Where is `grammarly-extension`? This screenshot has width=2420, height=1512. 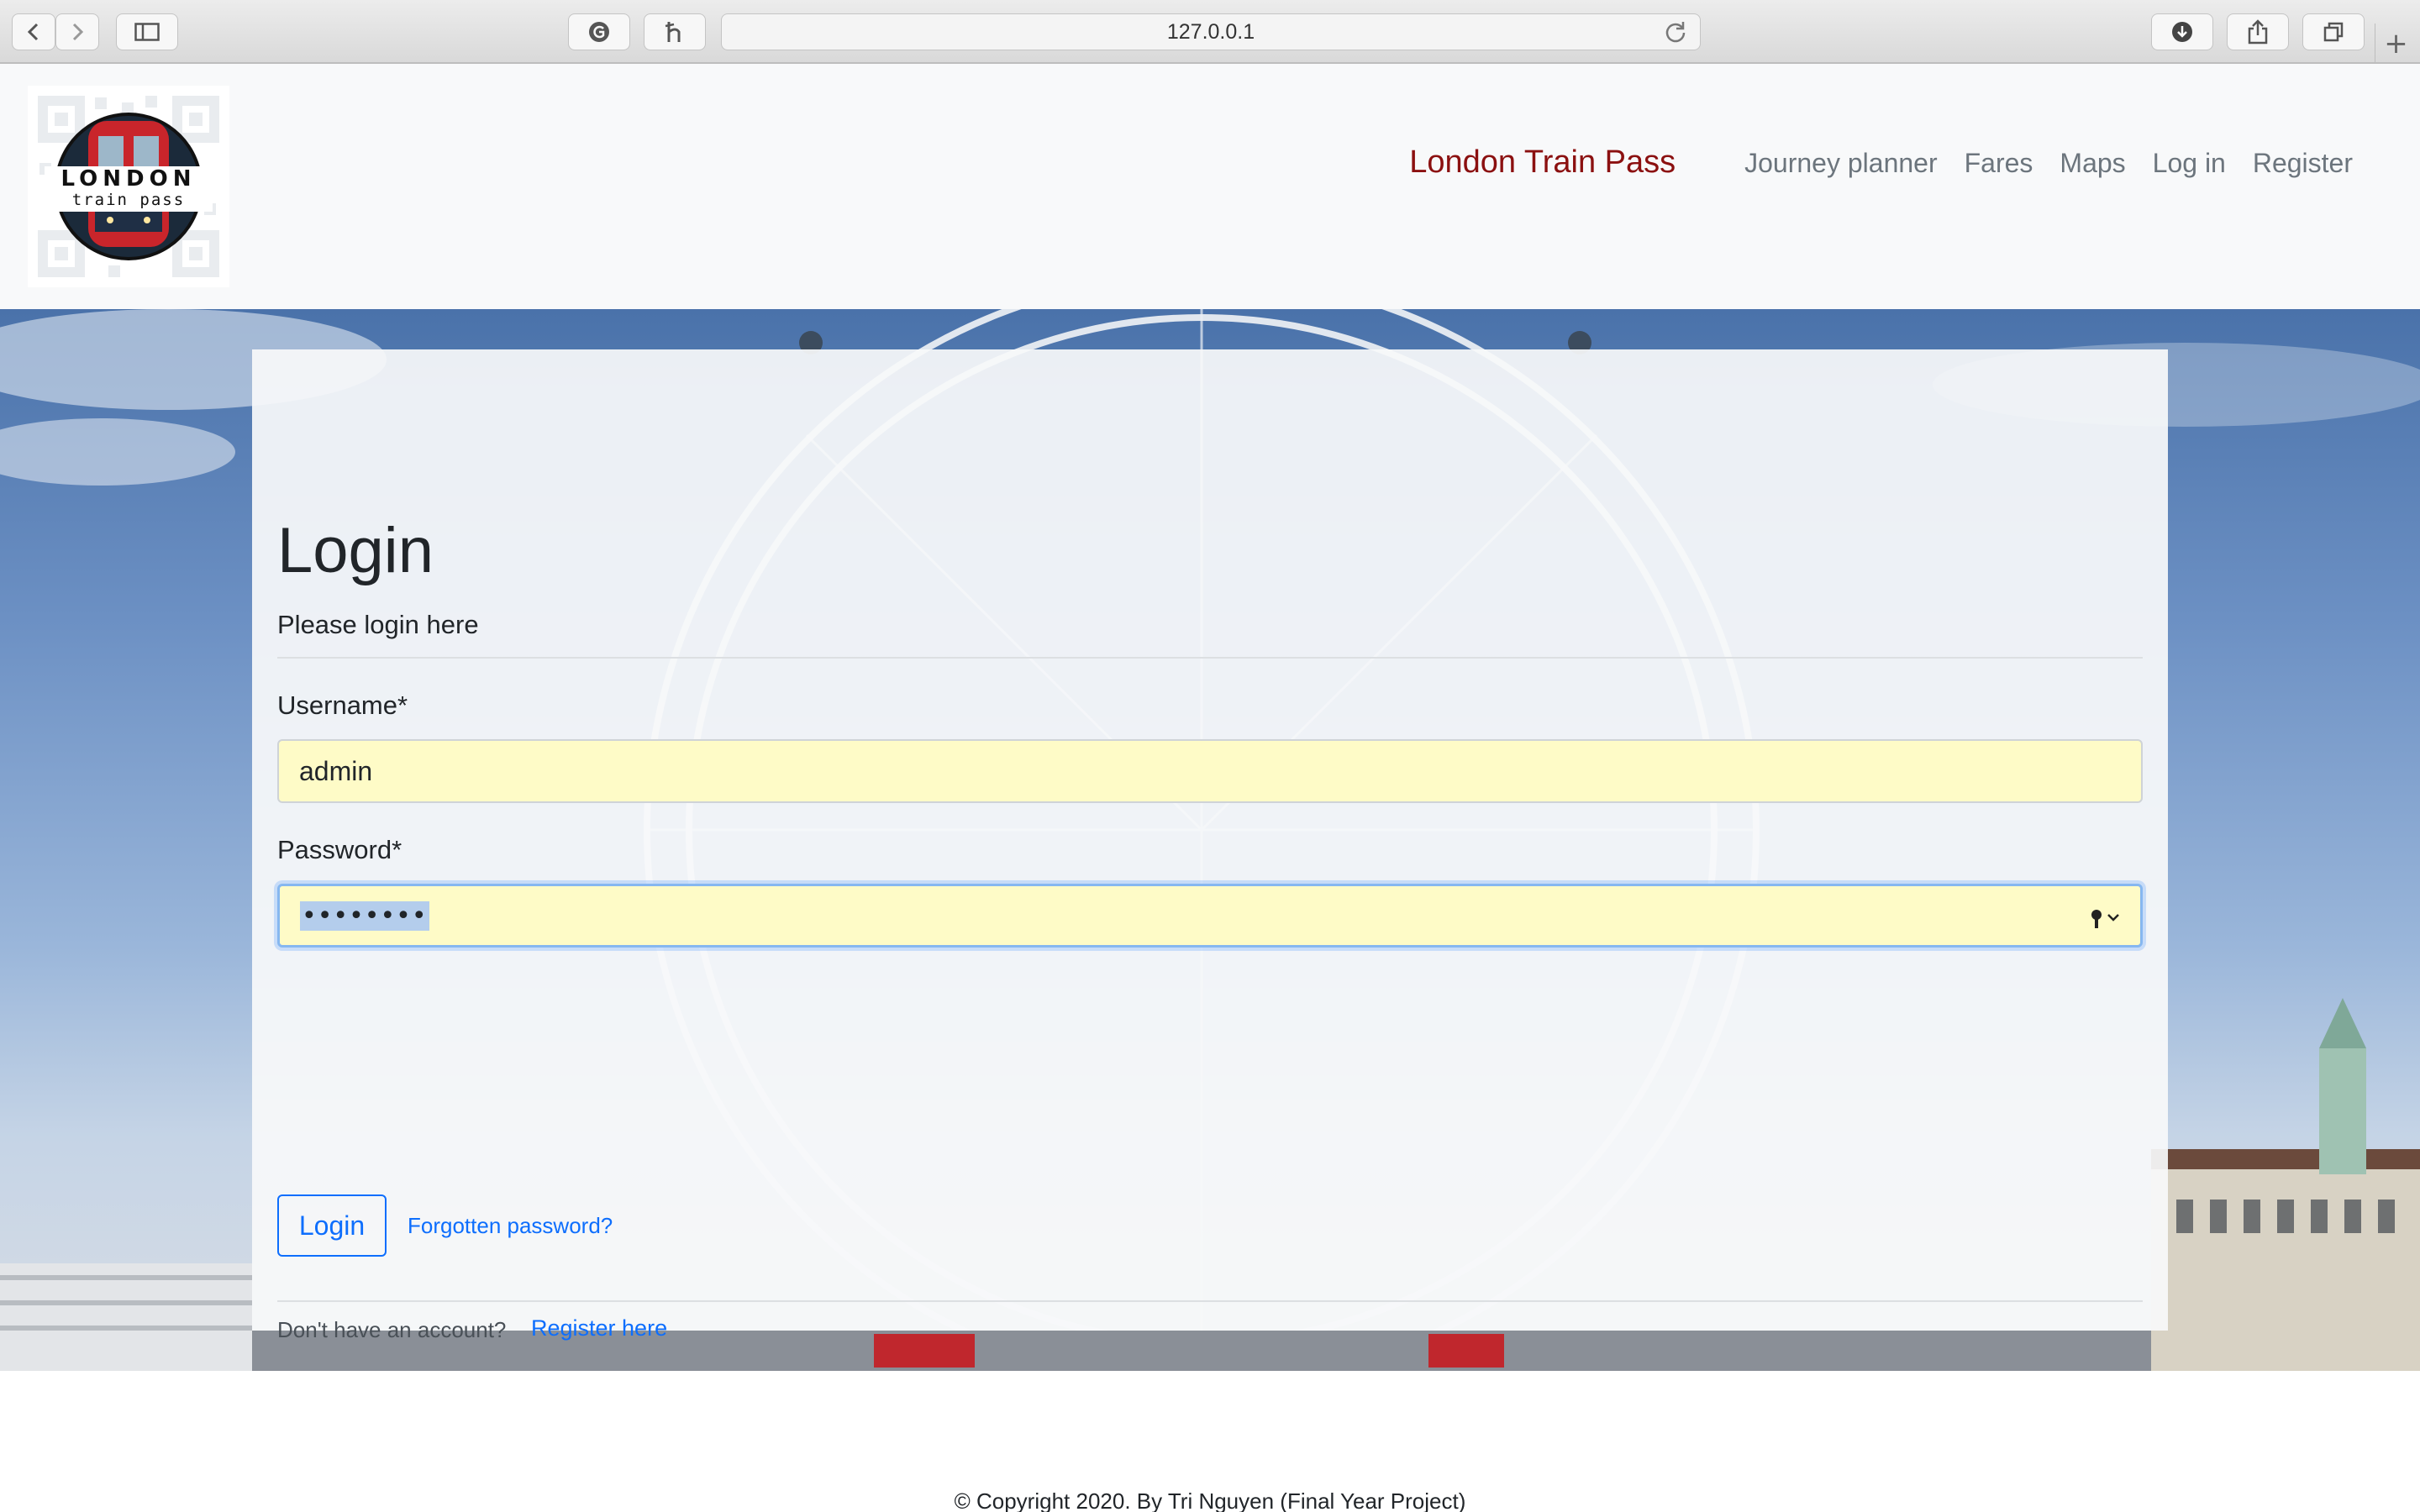
grammarly-extension is located at coordinates (599, 31).